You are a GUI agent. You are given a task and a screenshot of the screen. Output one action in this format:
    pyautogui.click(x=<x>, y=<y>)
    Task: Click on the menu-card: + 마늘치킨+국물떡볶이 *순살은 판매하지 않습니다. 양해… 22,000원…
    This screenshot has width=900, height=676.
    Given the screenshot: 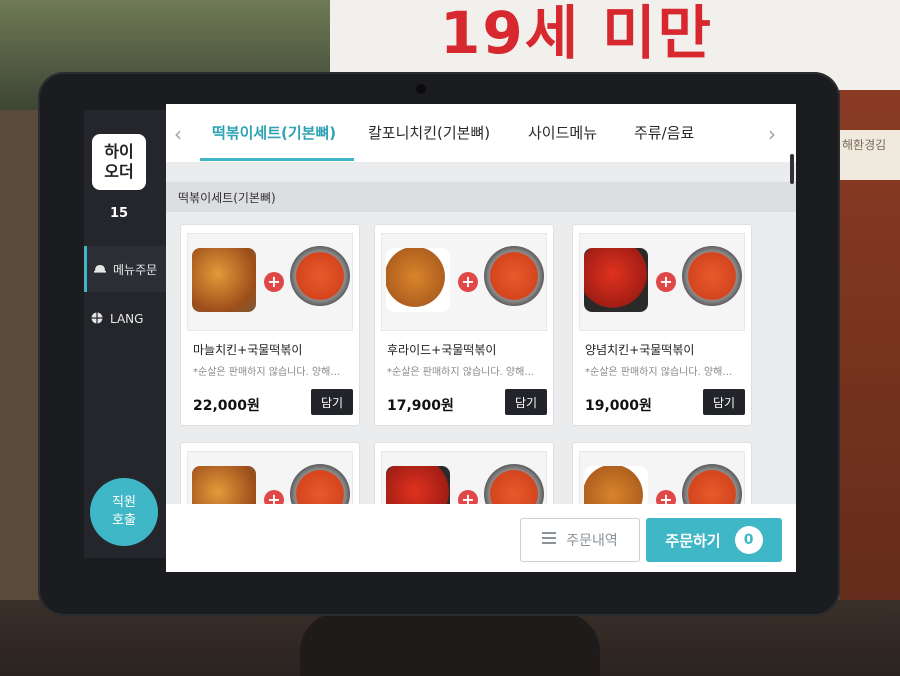 What is the action you would take?
    pyautogui.click(x=270, y=325)
    